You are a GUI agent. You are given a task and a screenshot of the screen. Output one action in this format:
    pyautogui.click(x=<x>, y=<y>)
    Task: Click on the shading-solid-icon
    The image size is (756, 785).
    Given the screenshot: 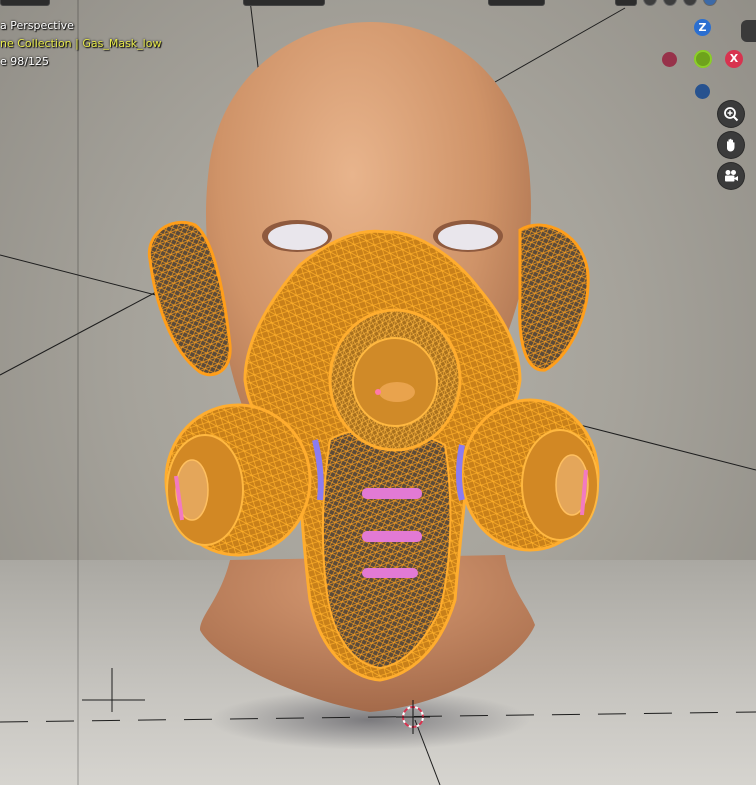 What is the action you would take?
    pyautogui.click(x=670, y=3)
    